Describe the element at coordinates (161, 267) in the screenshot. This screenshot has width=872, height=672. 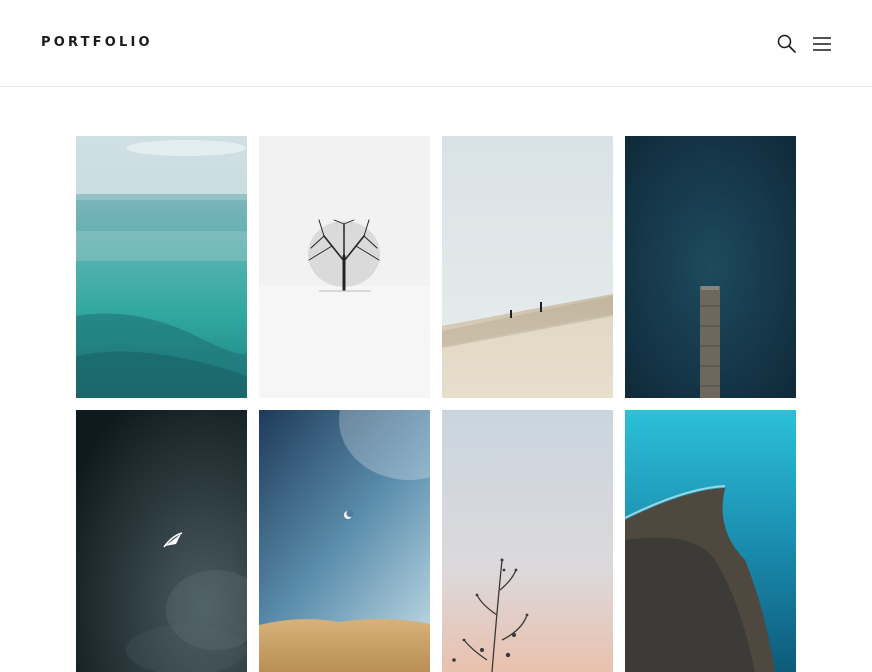
I see `photo-turquoise-sea` at that location.